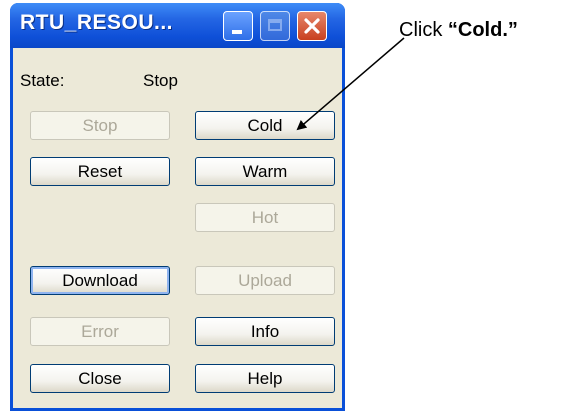  What do you see at coordinates (160, 80) in the screenshot?
I see `state-value: Stop` at bounding box center [160, 80].